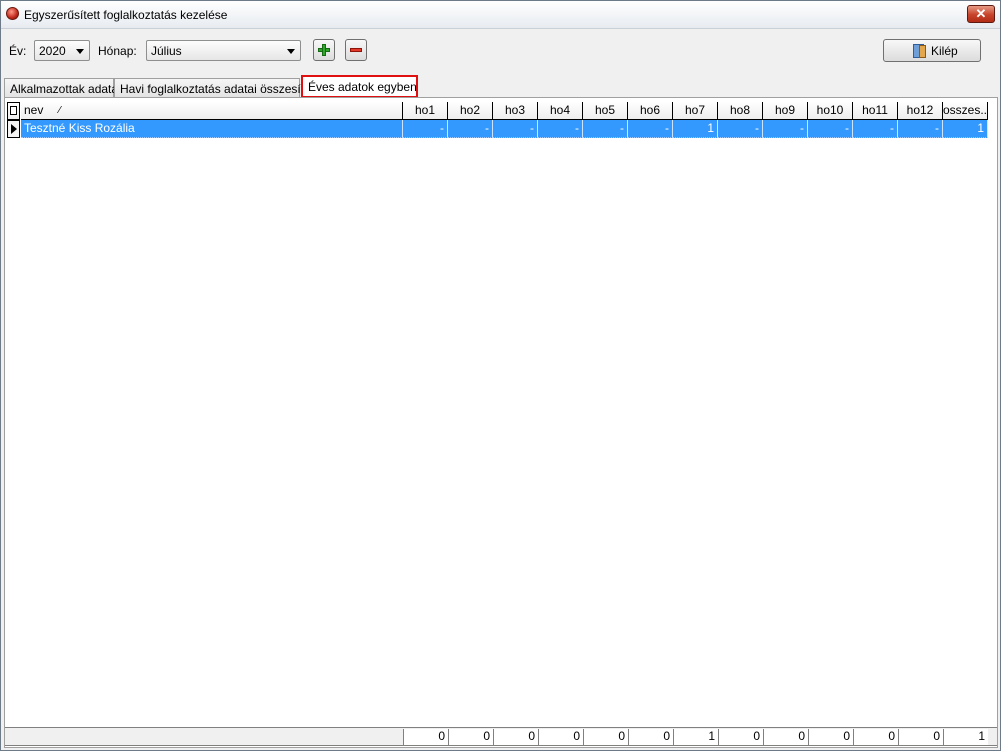 The width and height of the screenshot is (1001, 751). I want to click on total-ho1: 0, so click(425, 737).